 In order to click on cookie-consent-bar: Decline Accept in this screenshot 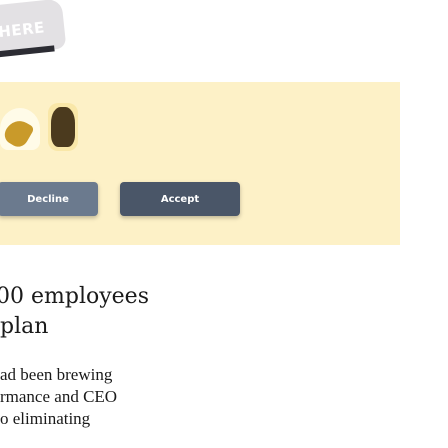, I will do `click(200, 202)`.